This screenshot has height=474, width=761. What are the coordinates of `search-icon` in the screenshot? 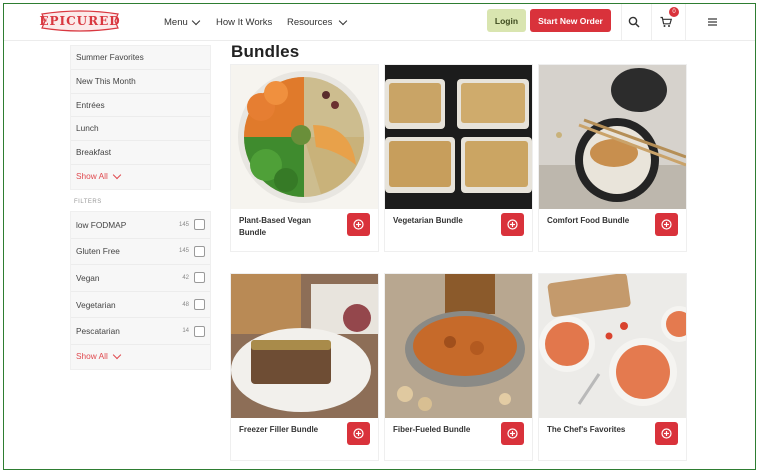 It's located at (634, 22).